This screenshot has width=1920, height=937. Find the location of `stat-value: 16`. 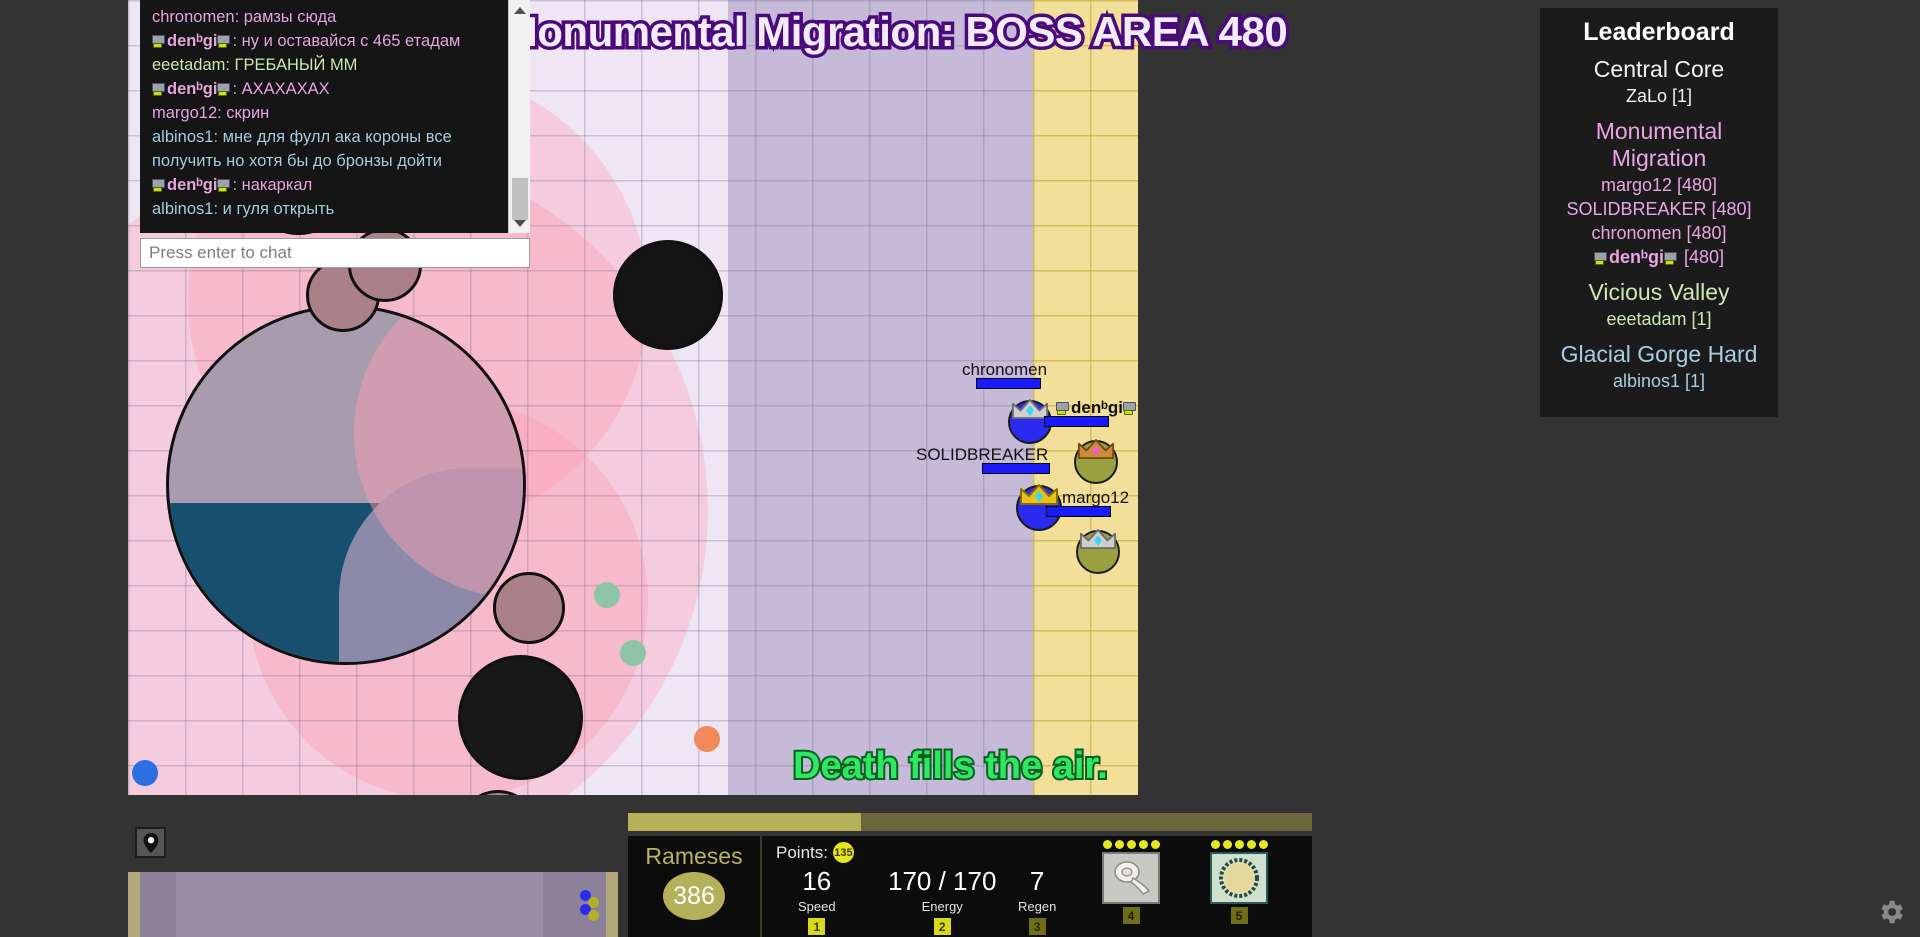

stat-value: 16 is located at coordinates (817, 881).